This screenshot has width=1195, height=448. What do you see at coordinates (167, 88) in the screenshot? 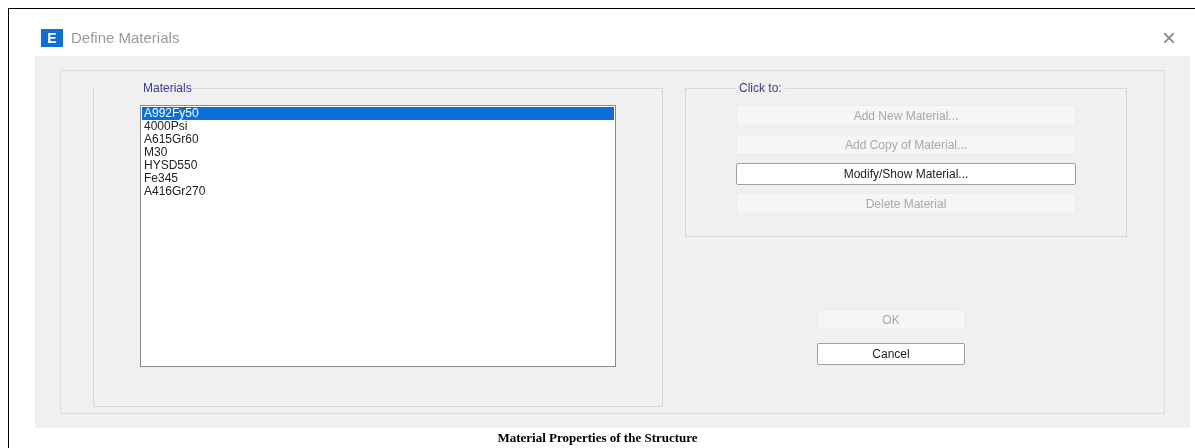
I see `group-label: Materials` at bounding box center [167, 88].